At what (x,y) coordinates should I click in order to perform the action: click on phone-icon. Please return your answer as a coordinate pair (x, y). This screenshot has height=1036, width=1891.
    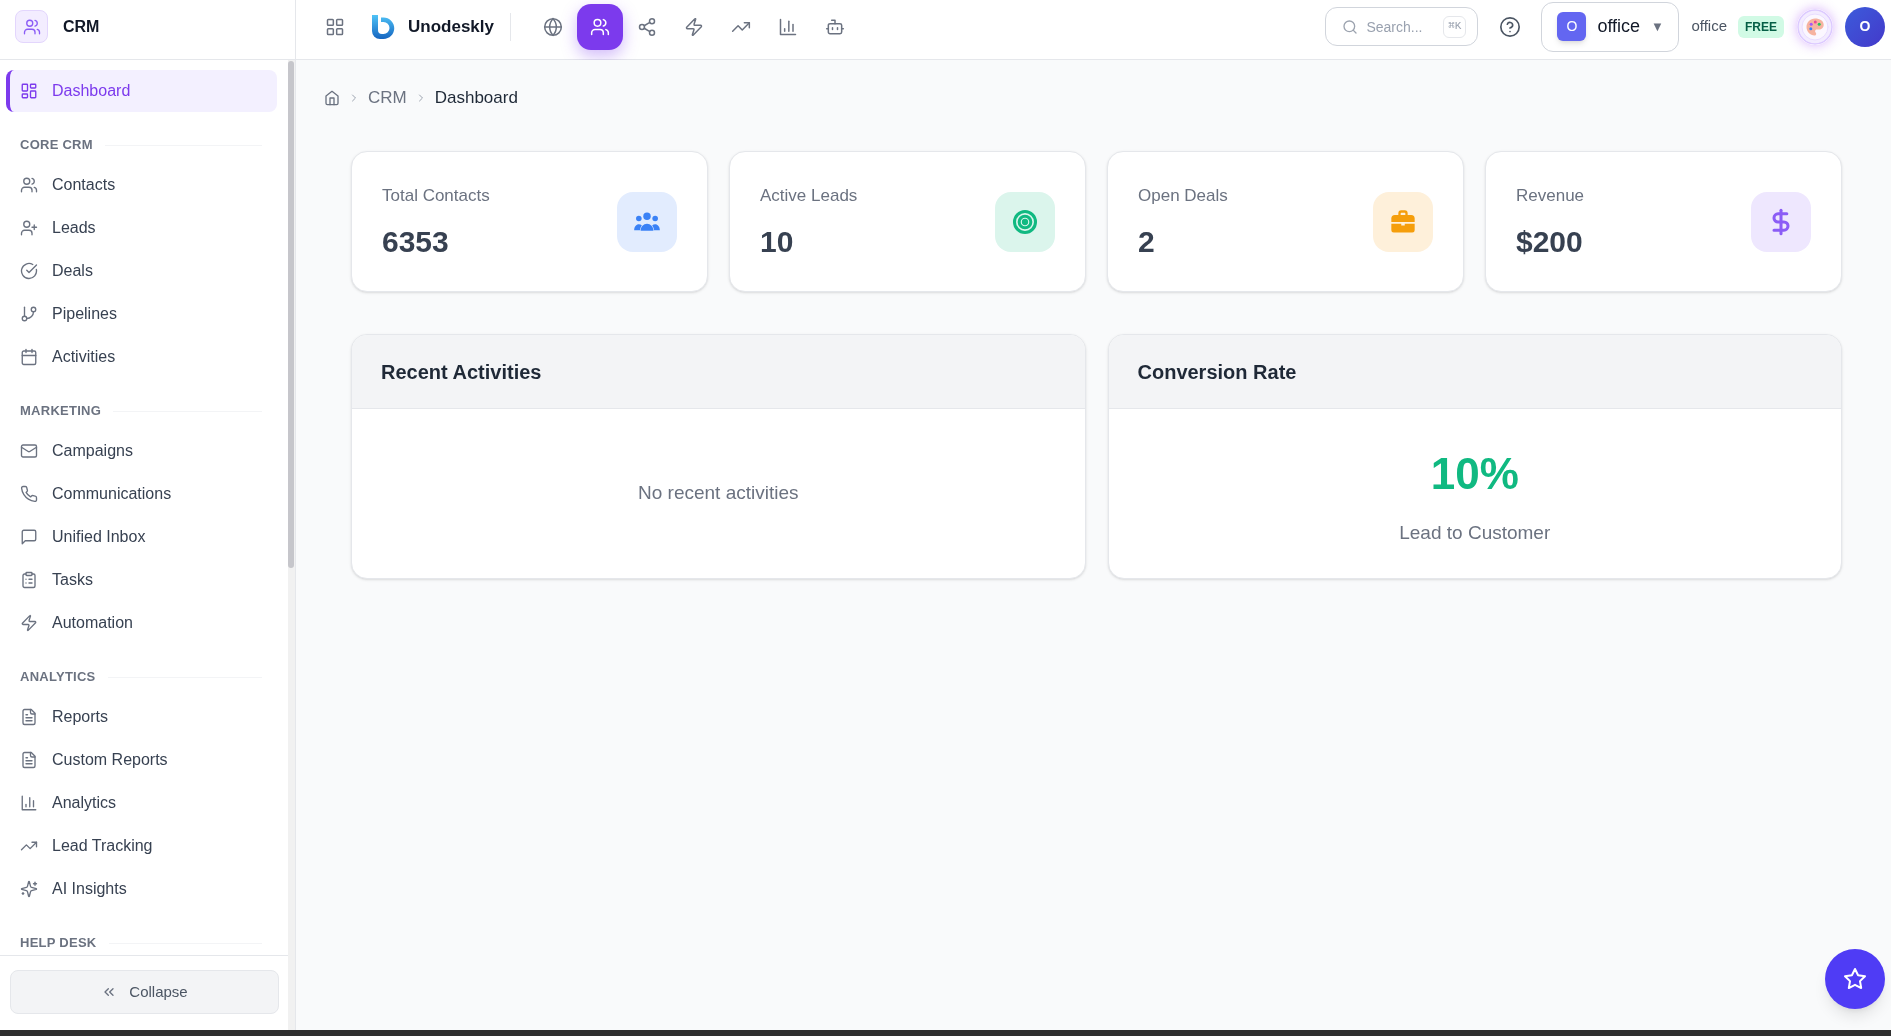
    Looking at the image, I should click on (29, 493).